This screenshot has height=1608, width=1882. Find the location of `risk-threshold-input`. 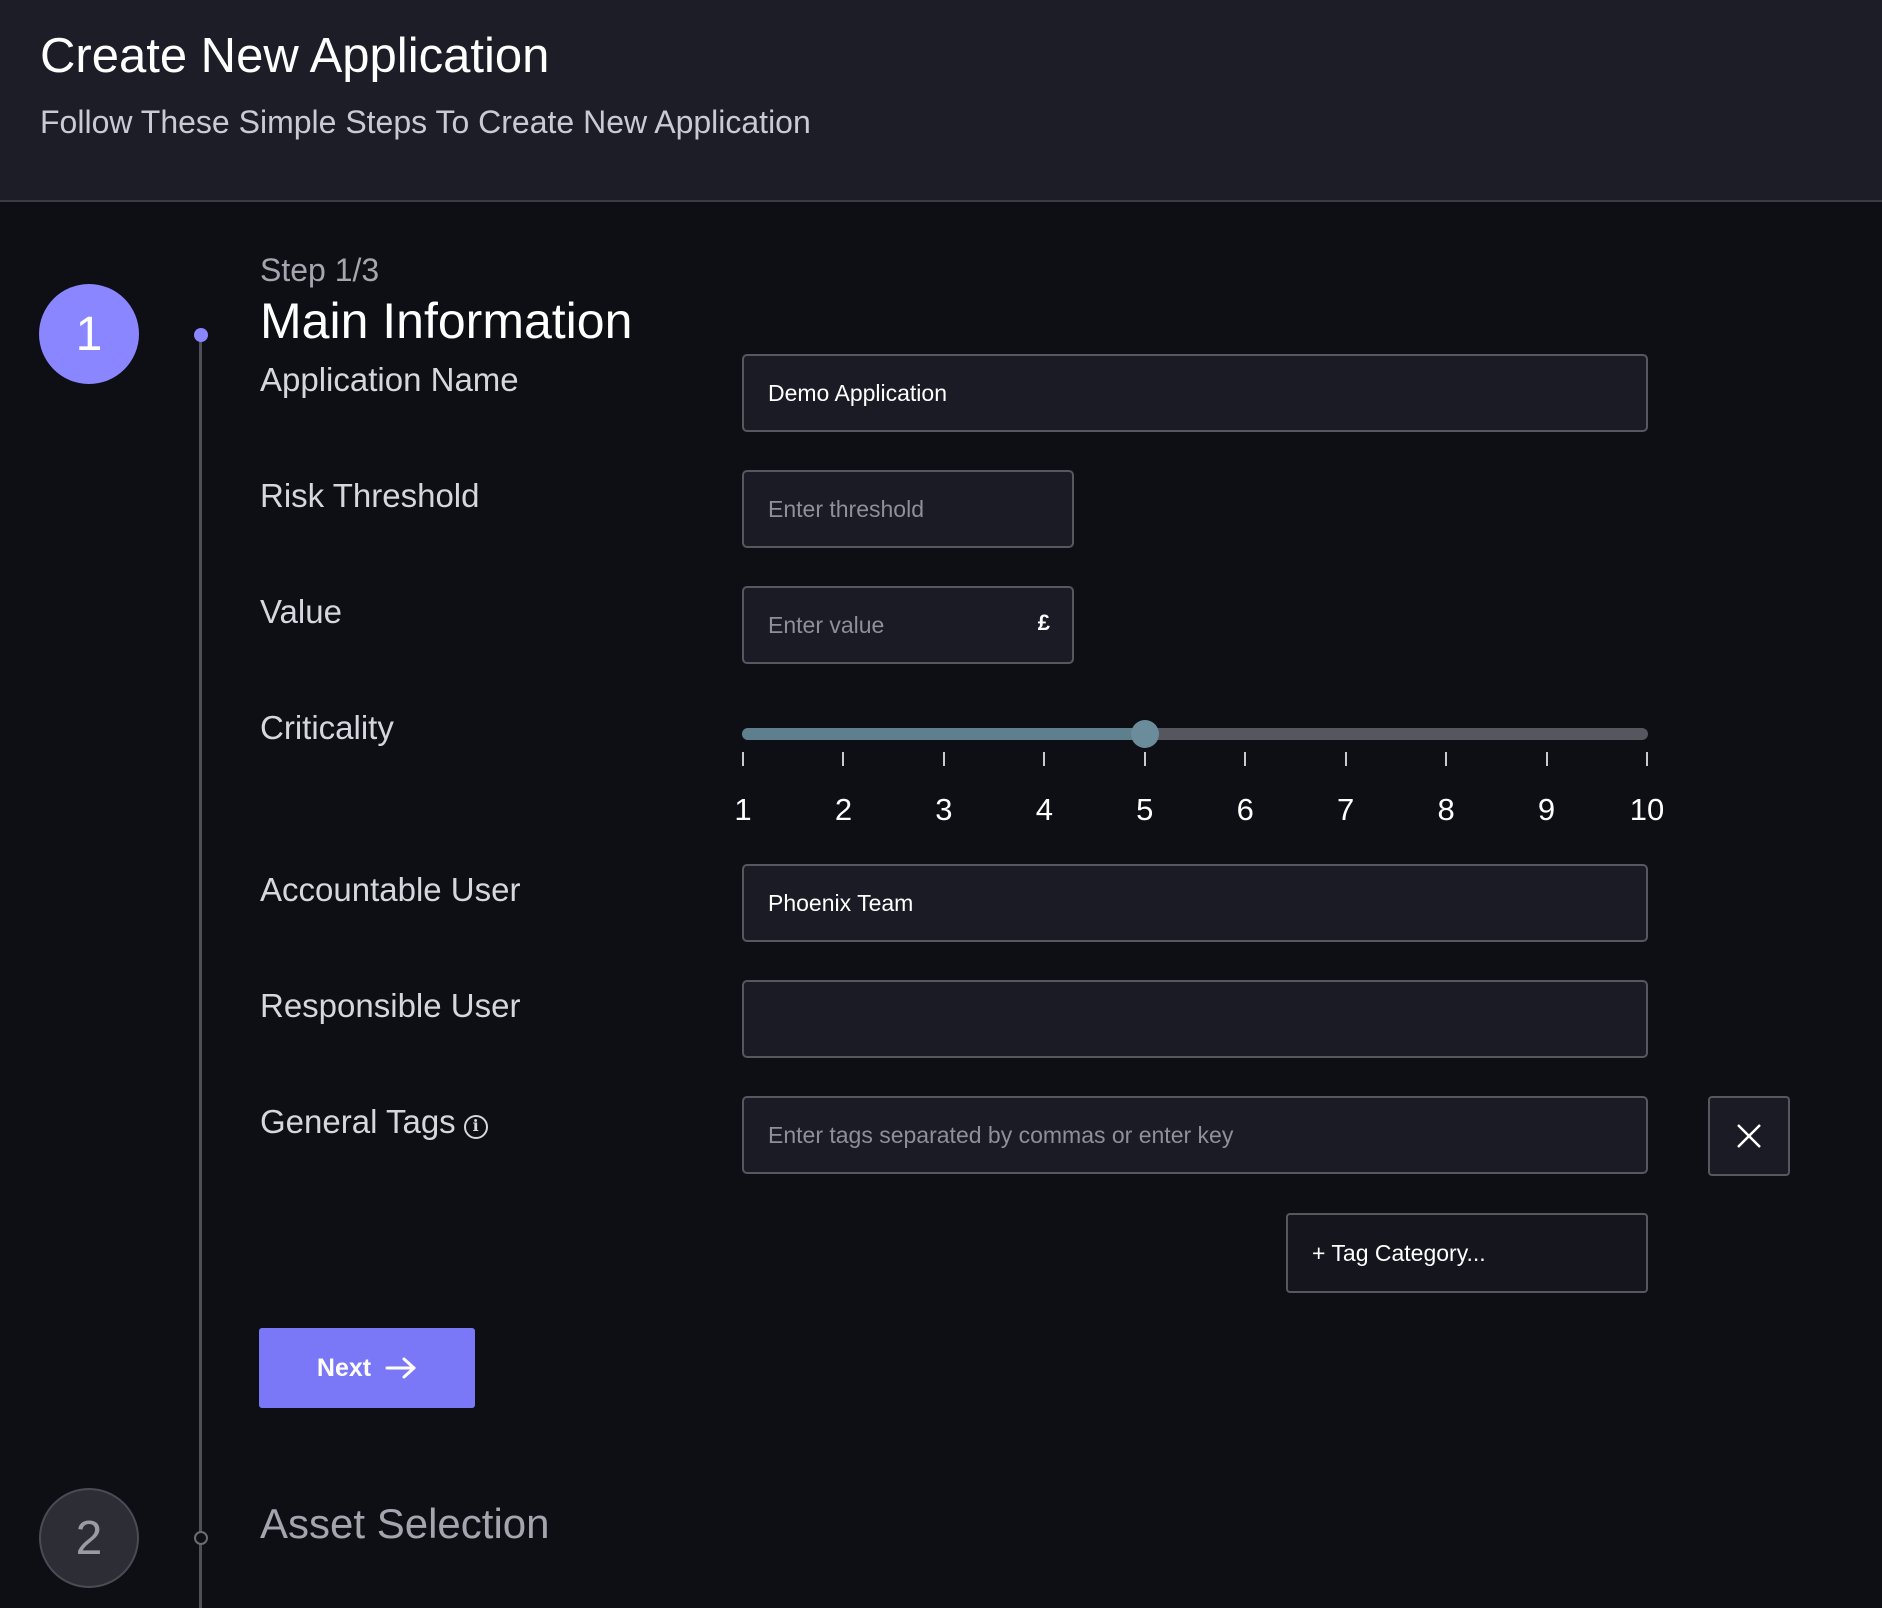

risk-threshold-input is located at coordinates (908, 509).